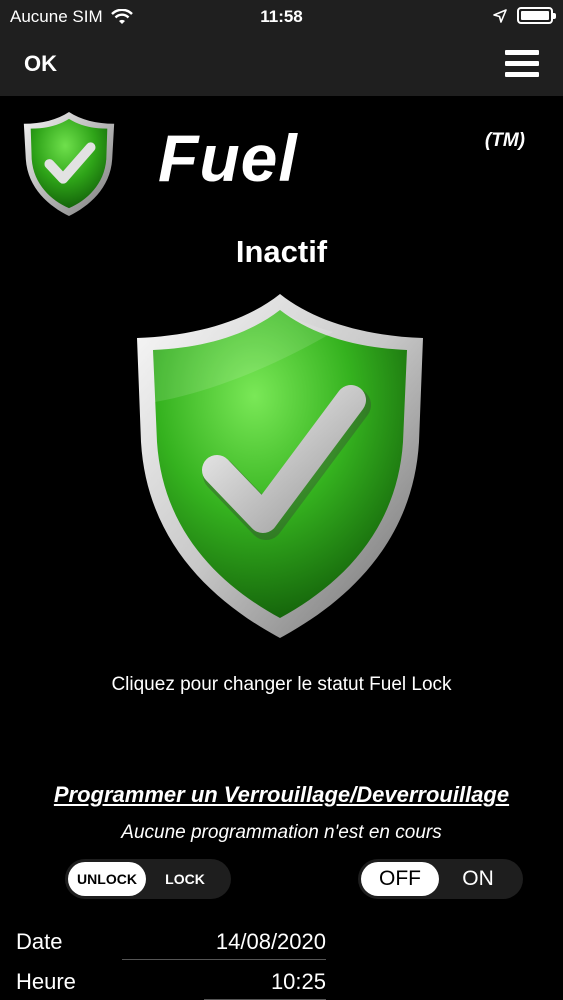 Image resolution: width=563 pixels, height=1000 pixels. Describe the element at coordinates (40, 64) in the screenshot. I see `ok-button: OK` at that location.